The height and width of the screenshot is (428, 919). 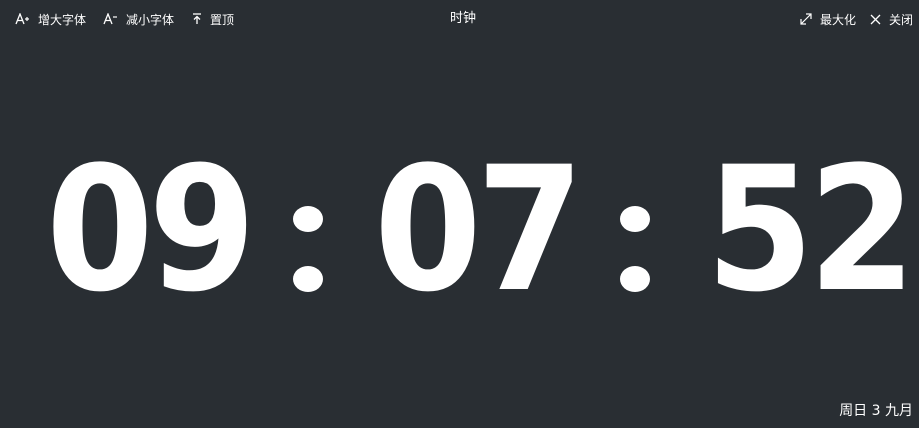 I want to click on clock-hours: 09, so click(x=151, y=229).